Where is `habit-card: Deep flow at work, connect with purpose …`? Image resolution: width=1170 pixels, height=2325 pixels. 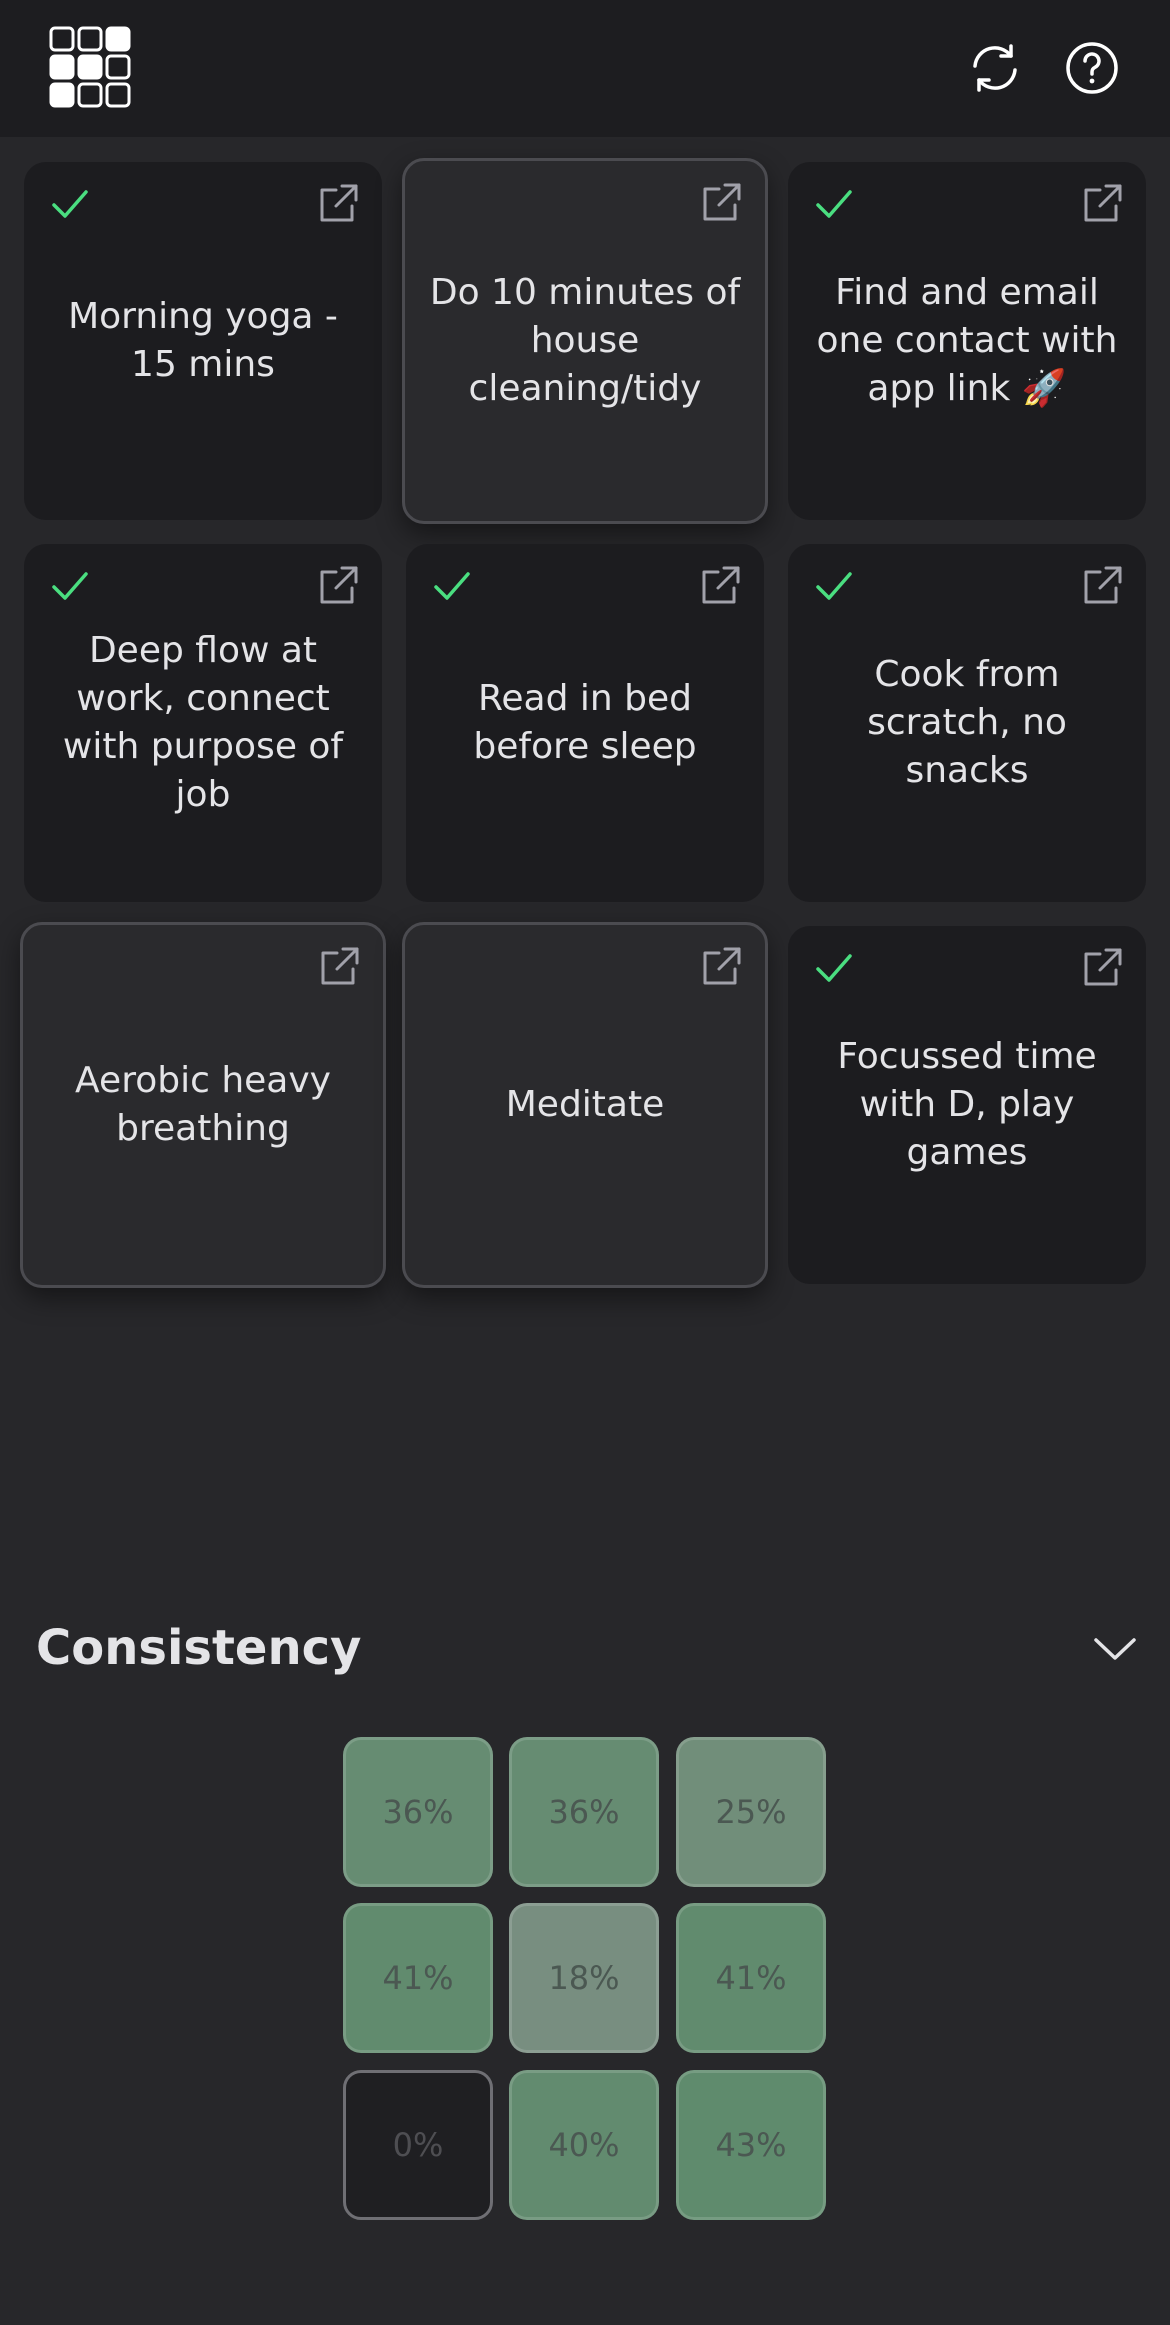 habit-card: Deep flow at work, connect with purpose … is located at coordinates (203, 723).